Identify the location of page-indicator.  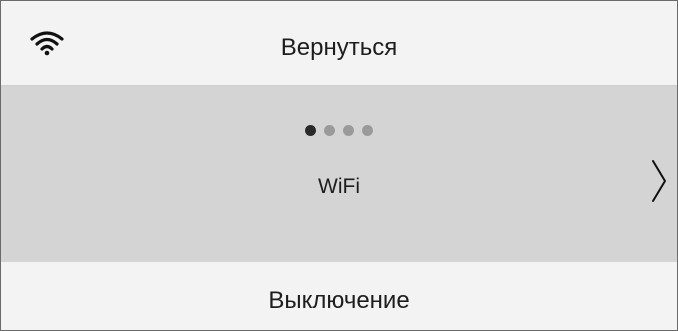
(338, 130).